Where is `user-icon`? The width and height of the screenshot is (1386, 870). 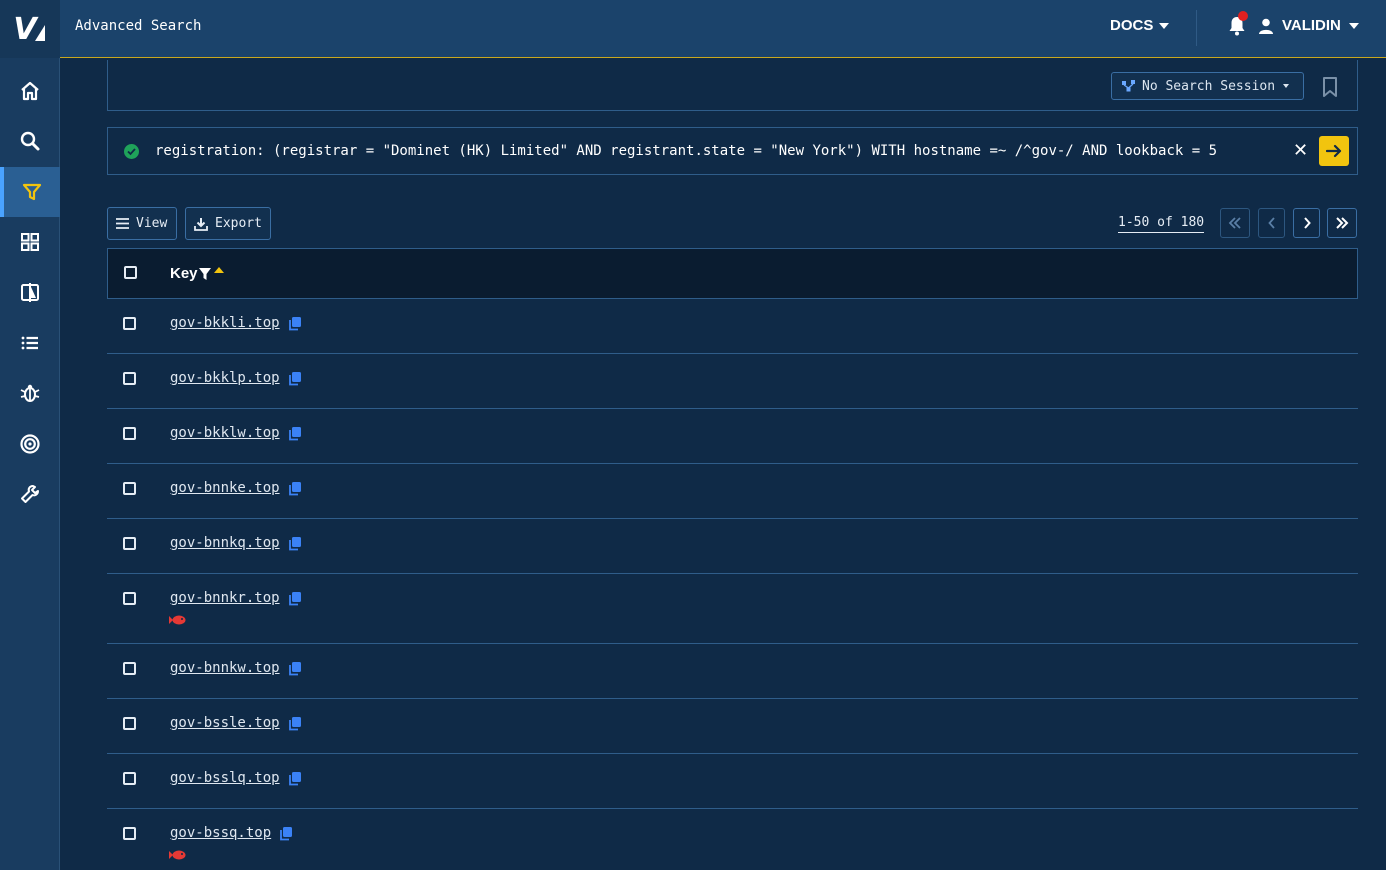
user-icon is located at coordinates (1266, 26).